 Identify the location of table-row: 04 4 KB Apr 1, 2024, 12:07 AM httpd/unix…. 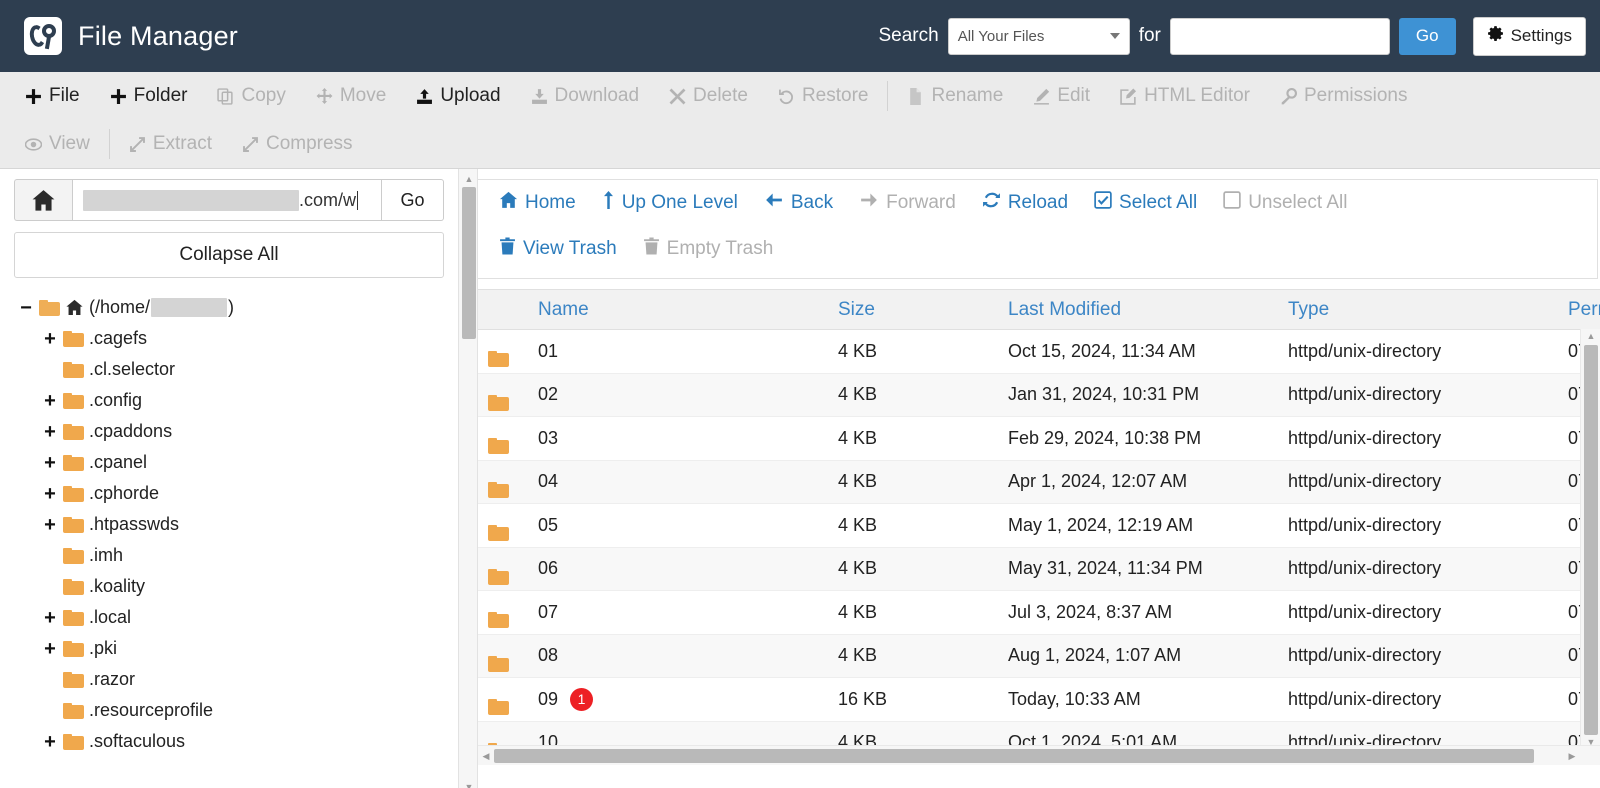
(1039, 482).